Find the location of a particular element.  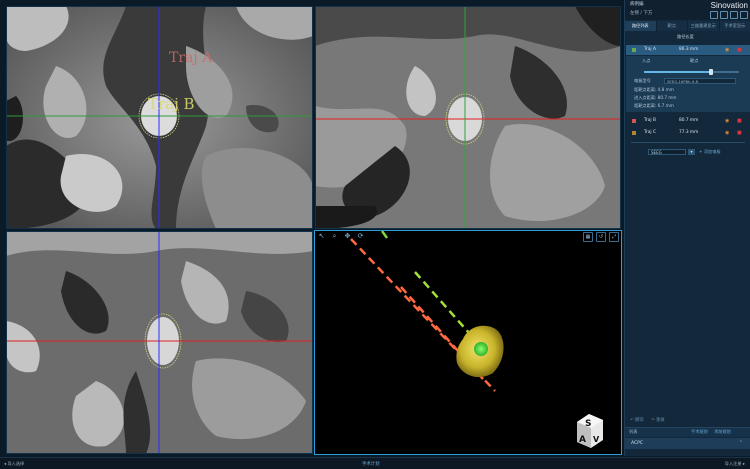

slider-knob is located at coordinates (711, 72).